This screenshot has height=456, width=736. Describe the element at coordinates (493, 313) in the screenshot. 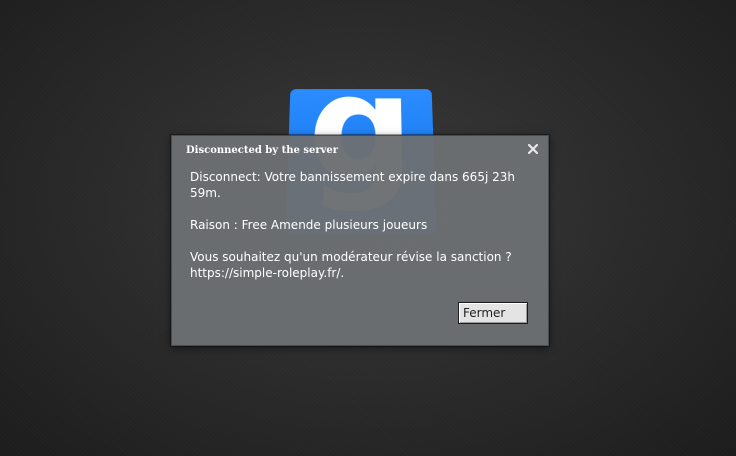

I see `fermer-button: Fermer` at that location.